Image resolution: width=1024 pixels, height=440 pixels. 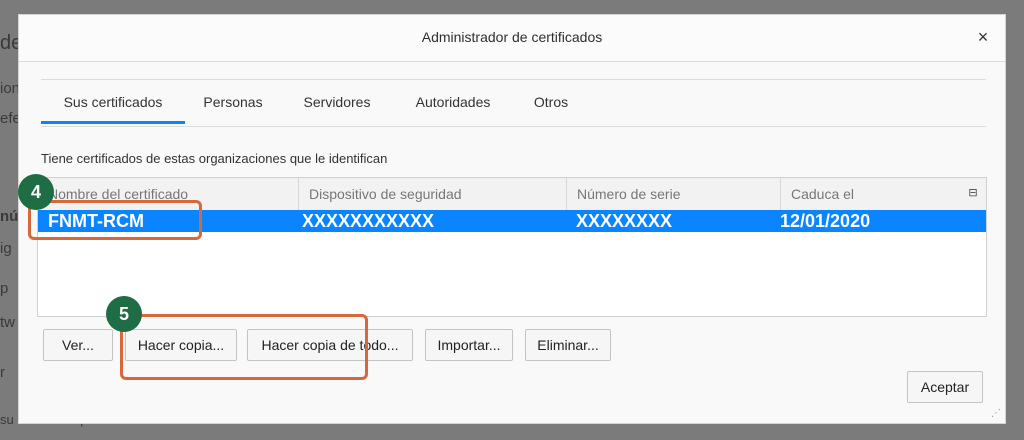 I want to click on column-header-serial: Número de serie, so click(x=673, y=194).